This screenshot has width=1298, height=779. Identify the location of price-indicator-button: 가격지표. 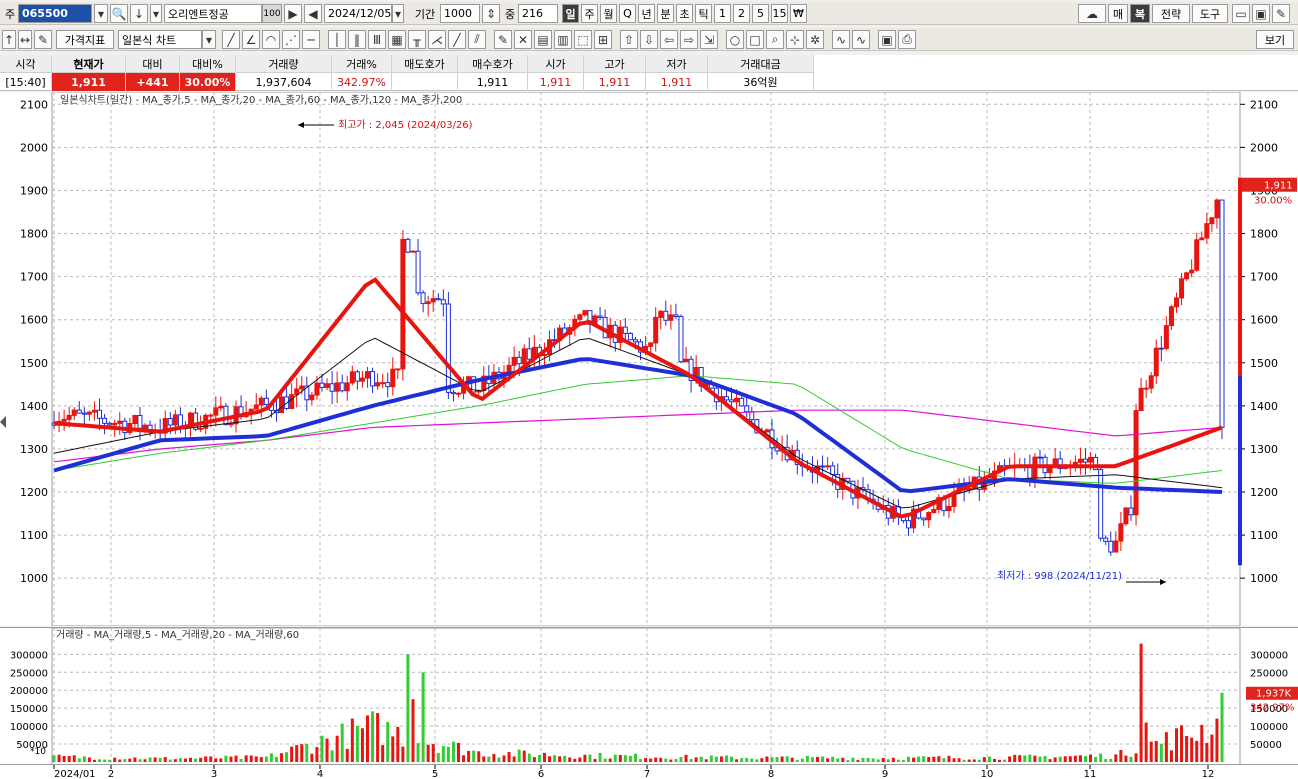
(85, 39).